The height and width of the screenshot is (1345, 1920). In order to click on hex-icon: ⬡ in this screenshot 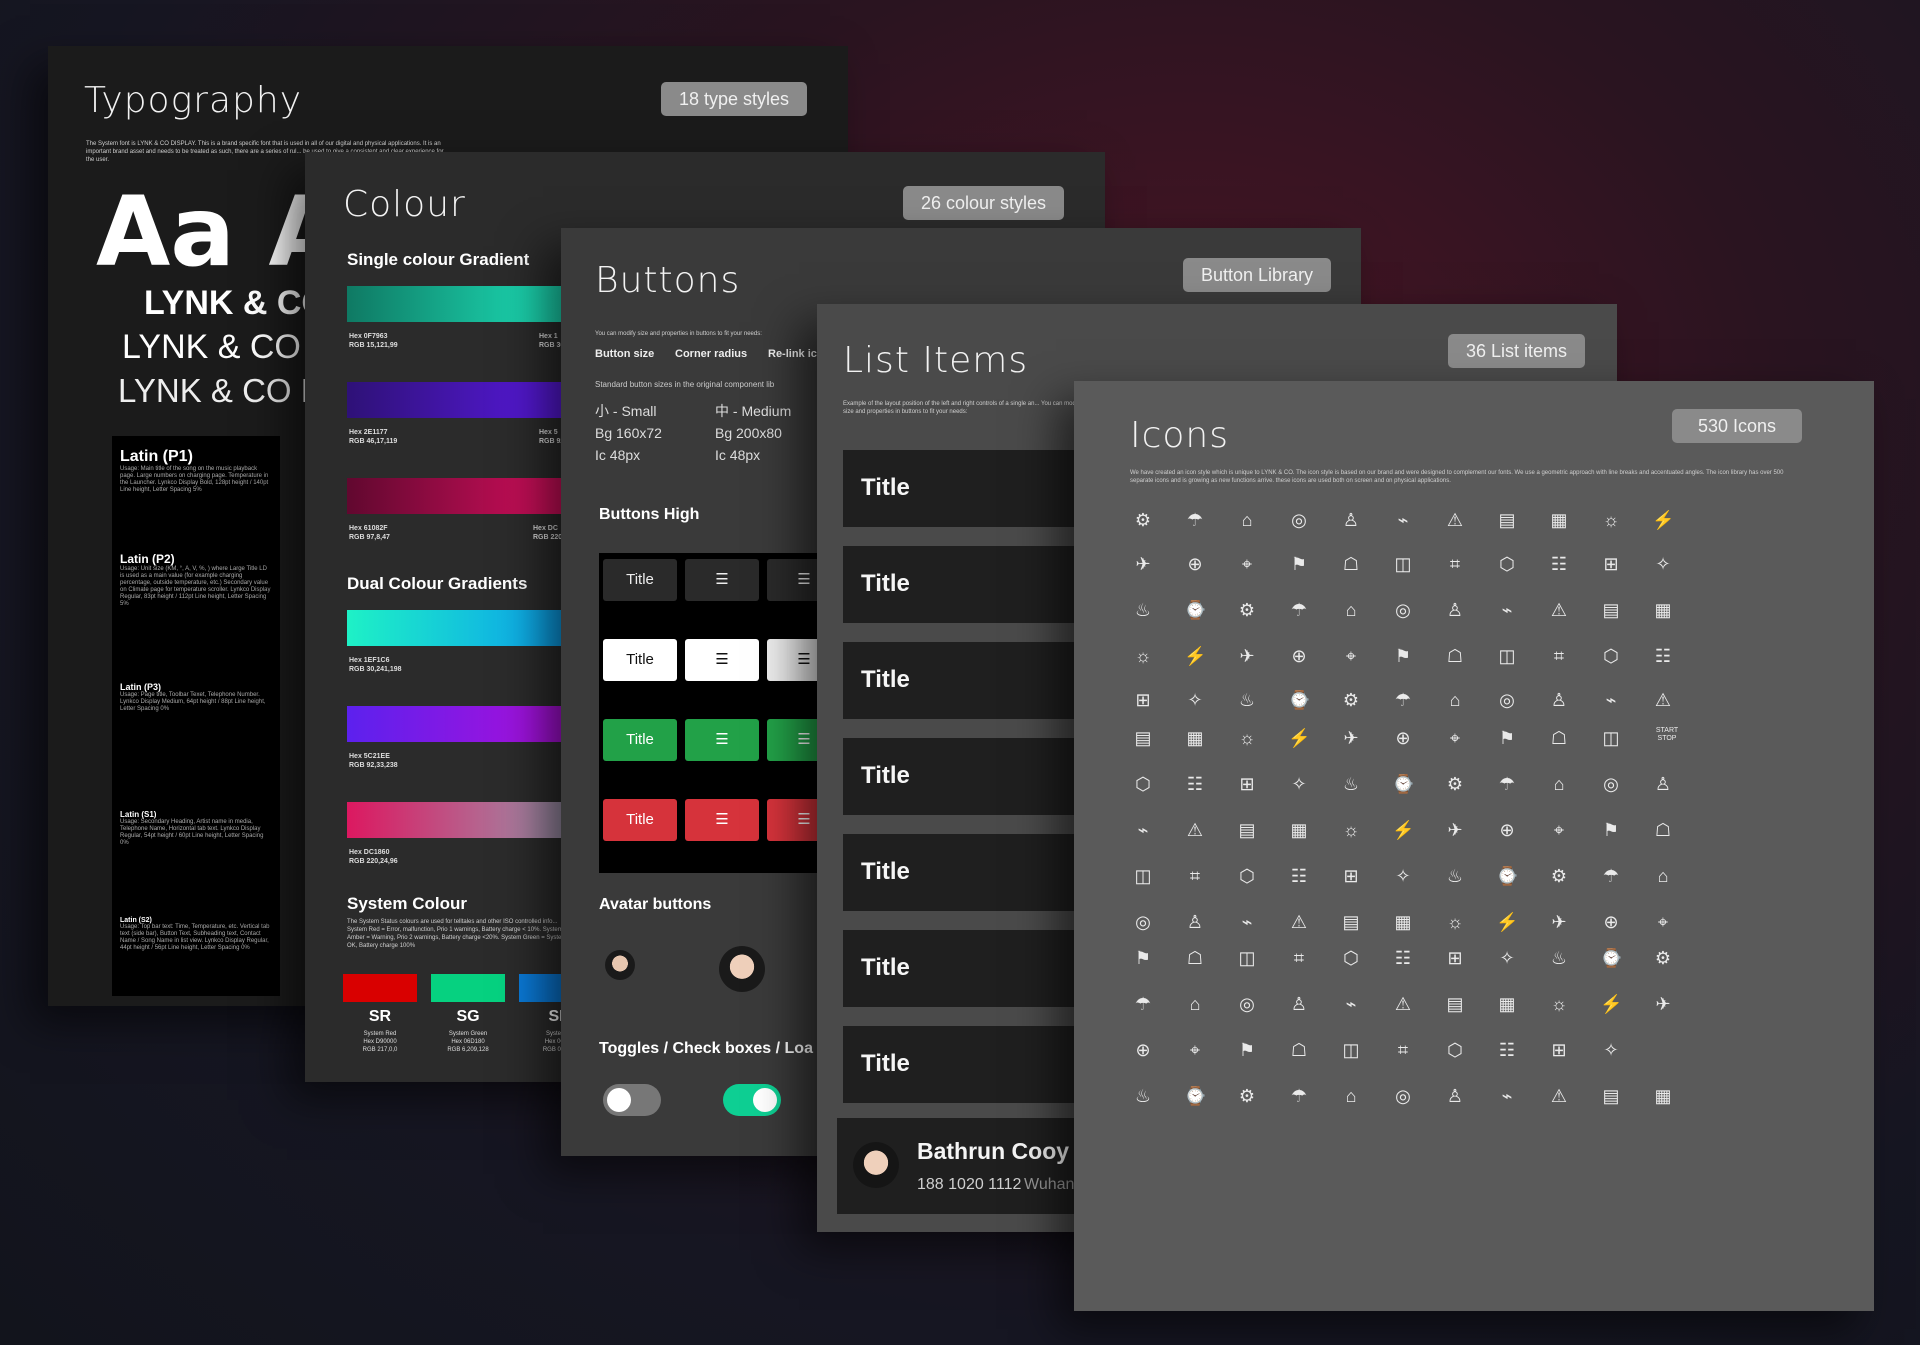, I will do `click(1143, 784)`.